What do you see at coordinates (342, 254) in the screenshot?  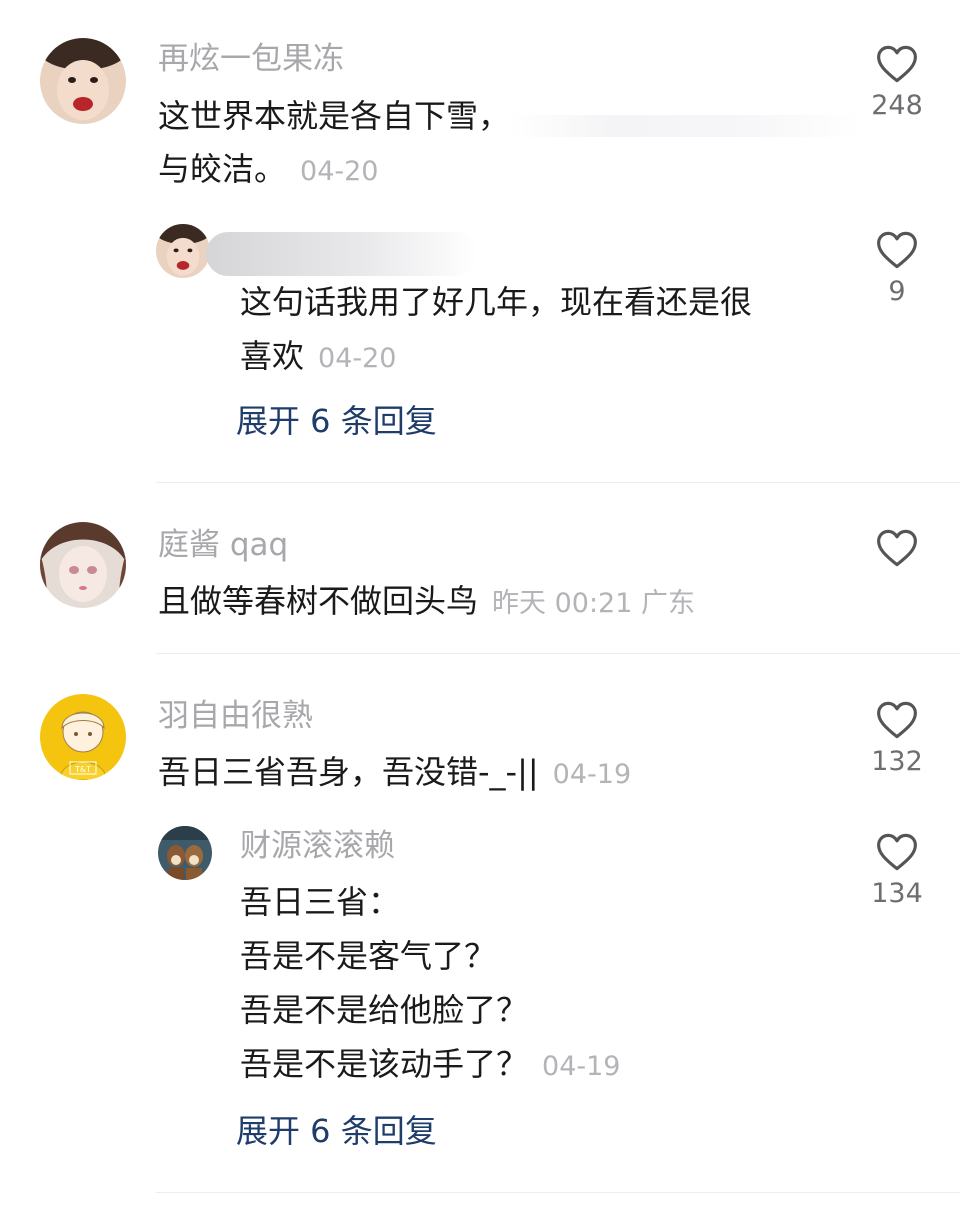 I see `blurred-username` at bounding box center [342, 254].